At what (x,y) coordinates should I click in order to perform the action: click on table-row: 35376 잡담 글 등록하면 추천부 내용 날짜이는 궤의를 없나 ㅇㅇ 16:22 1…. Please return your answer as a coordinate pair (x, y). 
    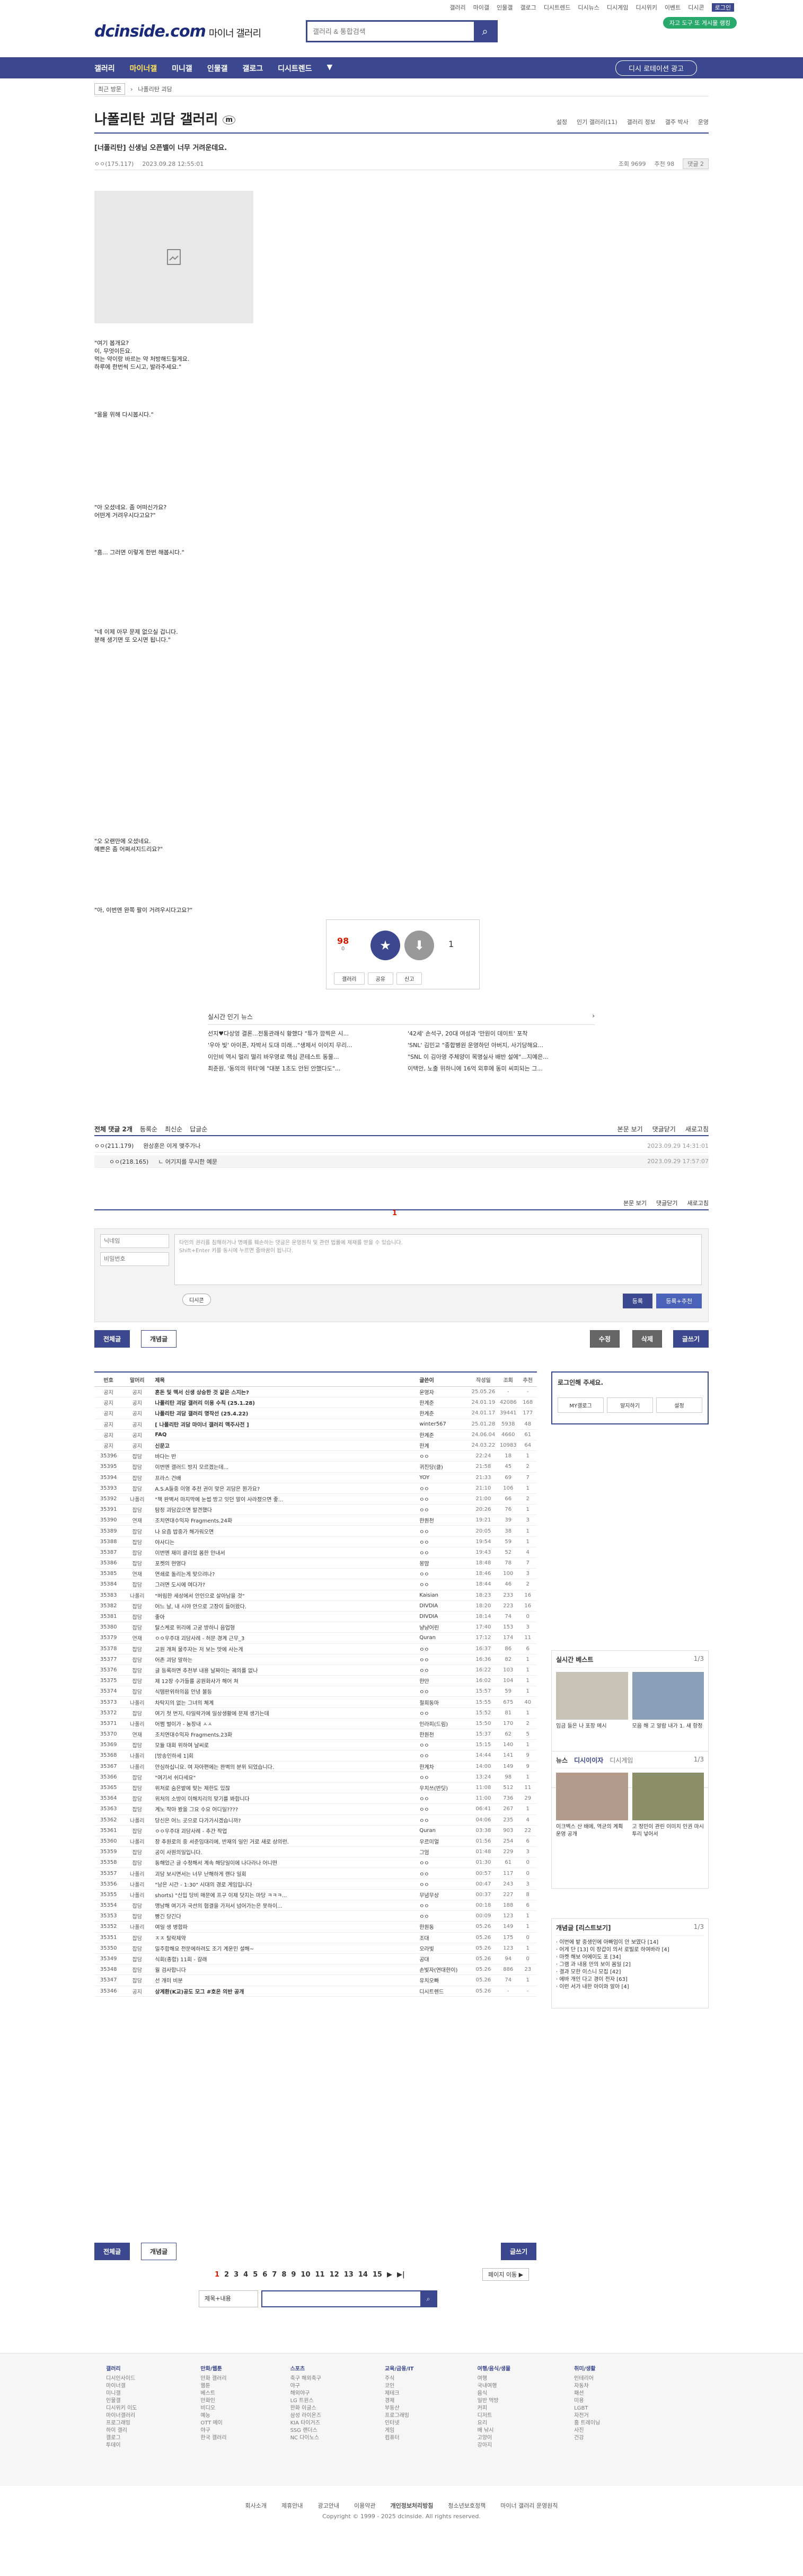
    Looking at the image, I should click on (315, 1670).